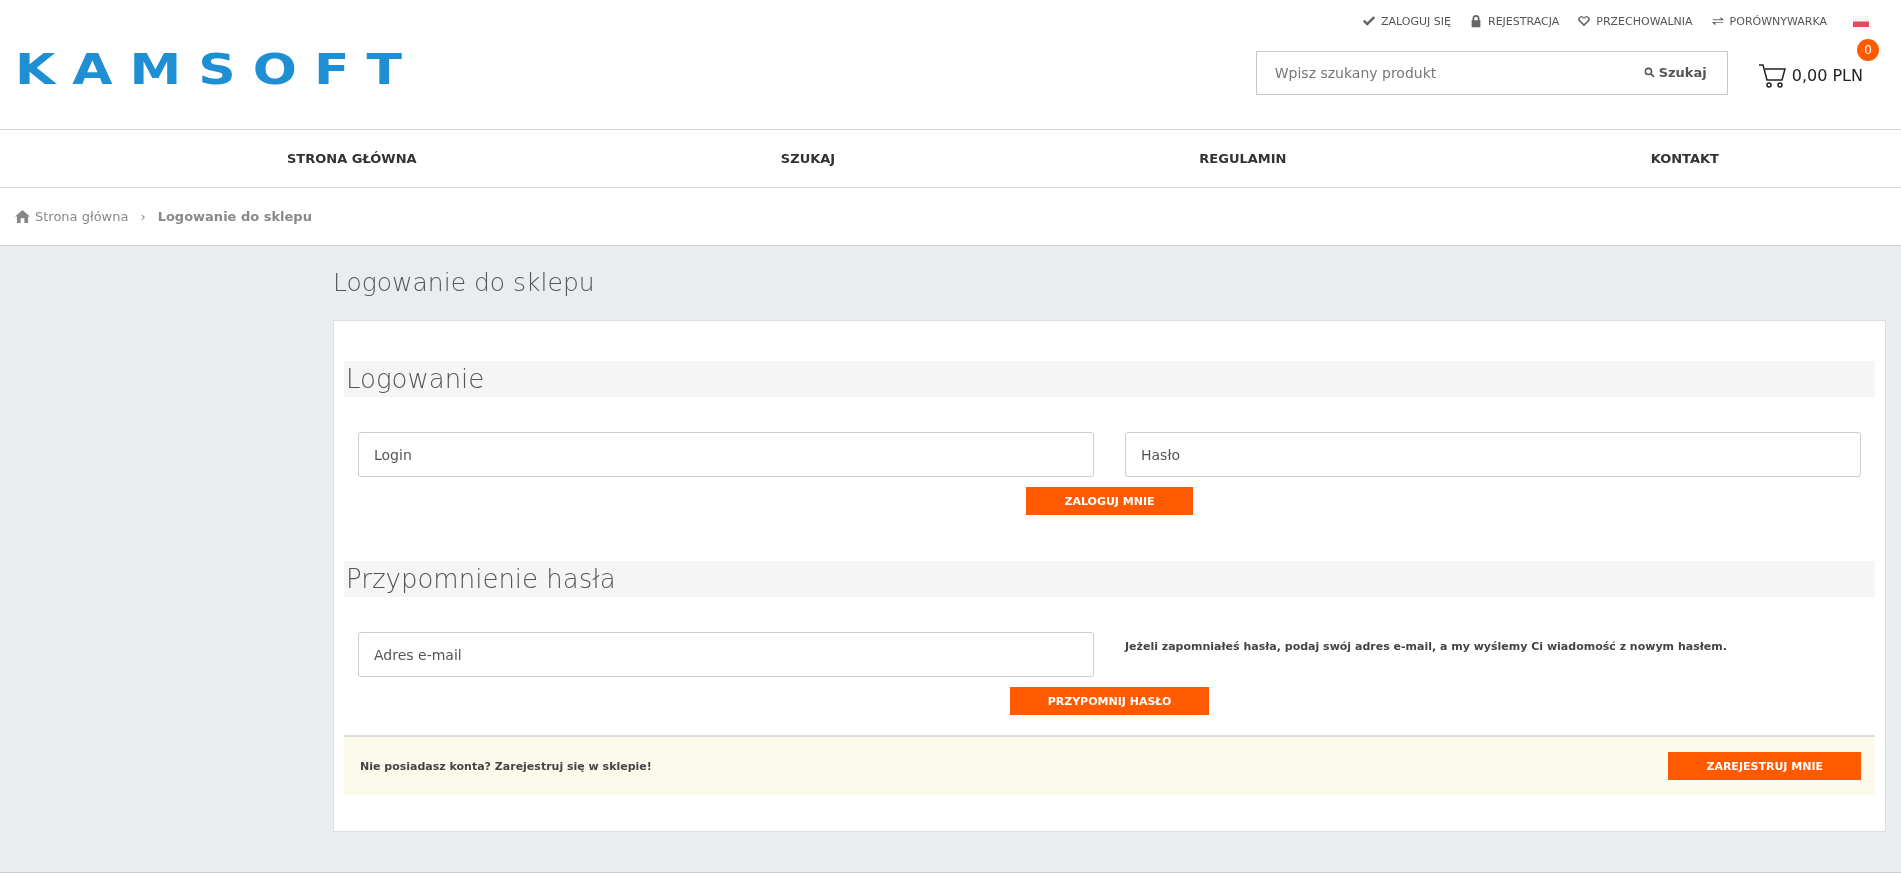  I want to click on cart-count-badge: 0, so click(1868, 49).